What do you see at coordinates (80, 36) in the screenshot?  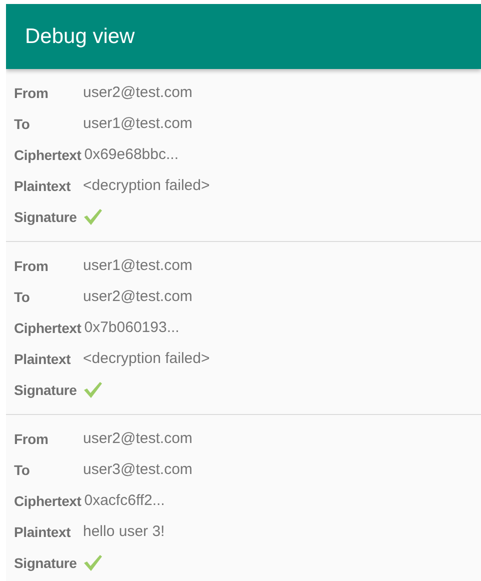 I see `app-bar-title: Debug view` at bounding box center [80, 36].